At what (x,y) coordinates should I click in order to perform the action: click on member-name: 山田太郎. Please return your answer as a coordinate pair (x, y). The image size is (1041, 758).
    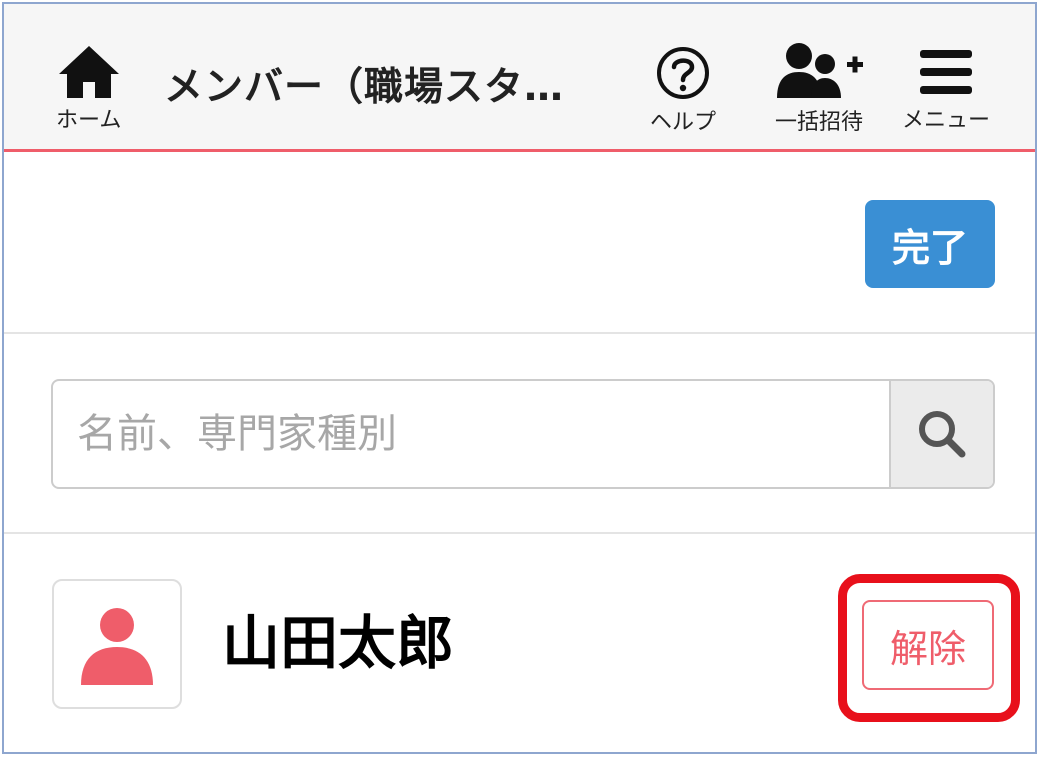
    Looking at the image, I should click on (338, 643).